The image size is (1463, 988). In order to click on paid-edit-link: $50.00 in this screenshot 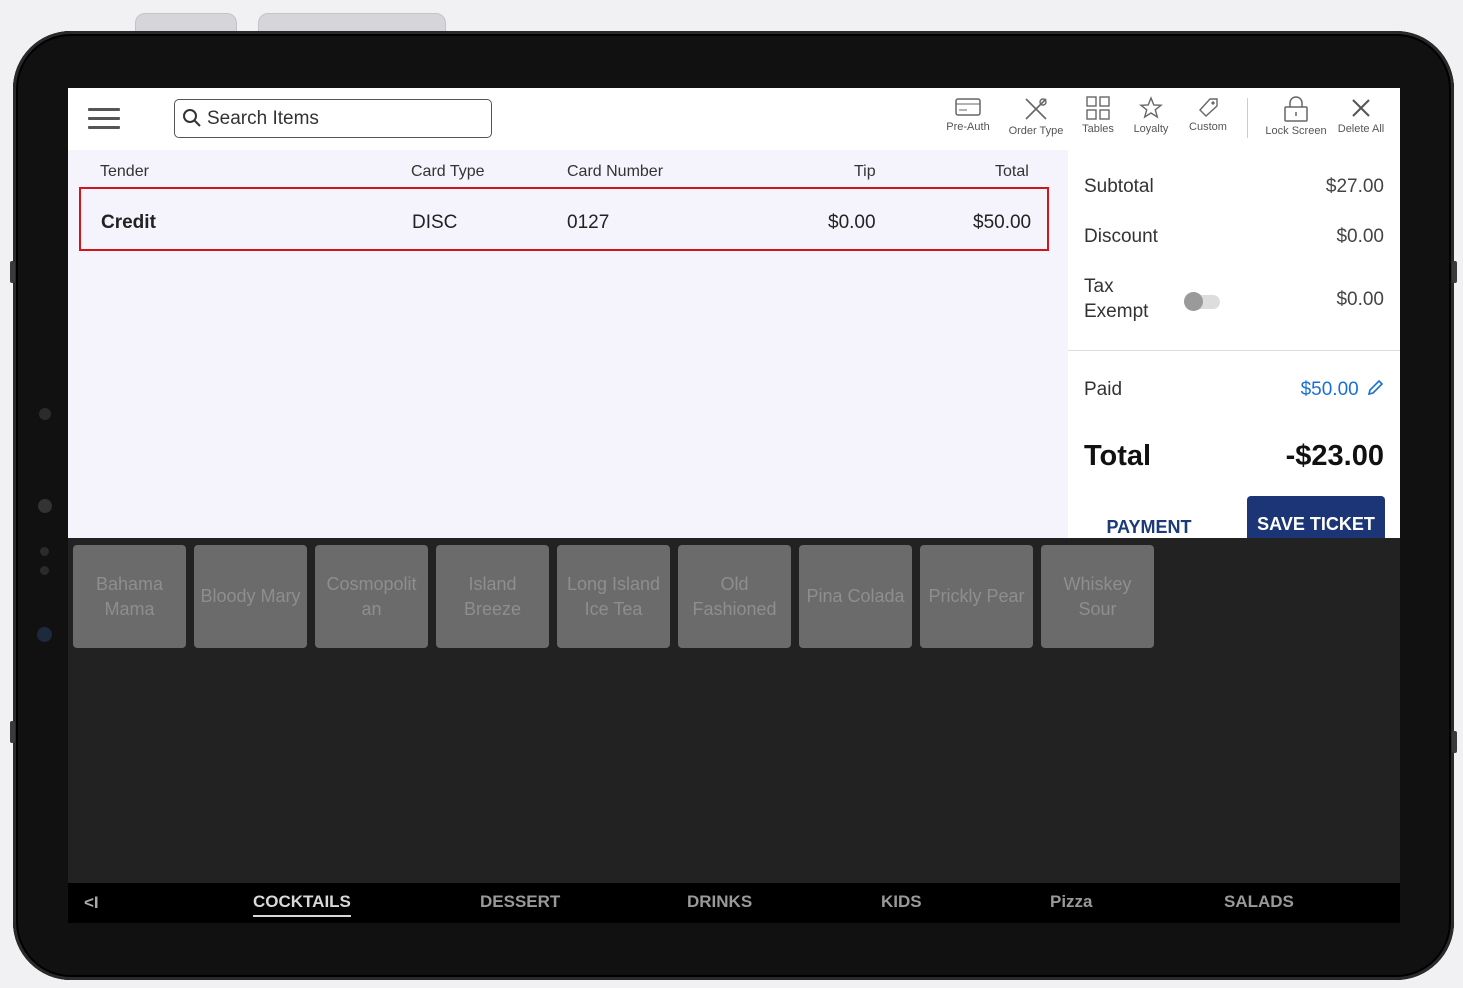, I will do `click(1342, 390)`.